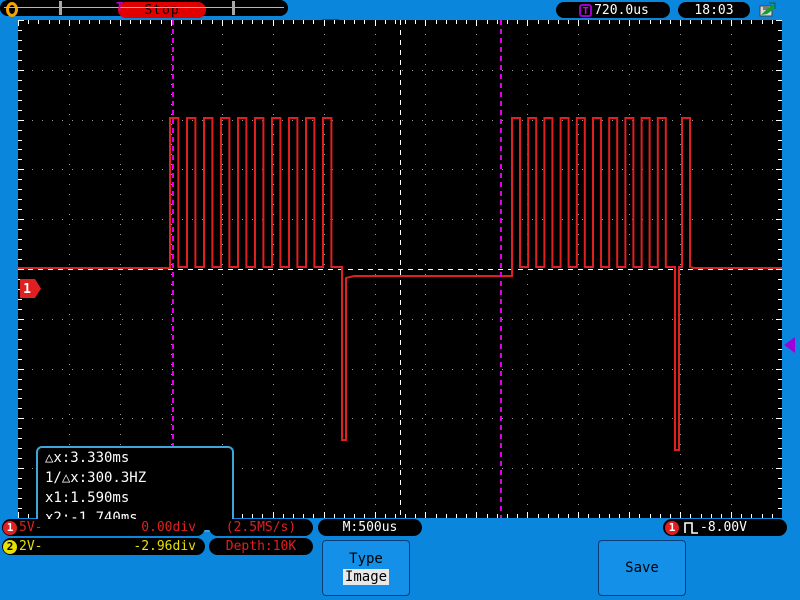  Describe the element at coordinates (789, 345) in the screenshot. I see `trigger-level-right-marker-icon` at that location.